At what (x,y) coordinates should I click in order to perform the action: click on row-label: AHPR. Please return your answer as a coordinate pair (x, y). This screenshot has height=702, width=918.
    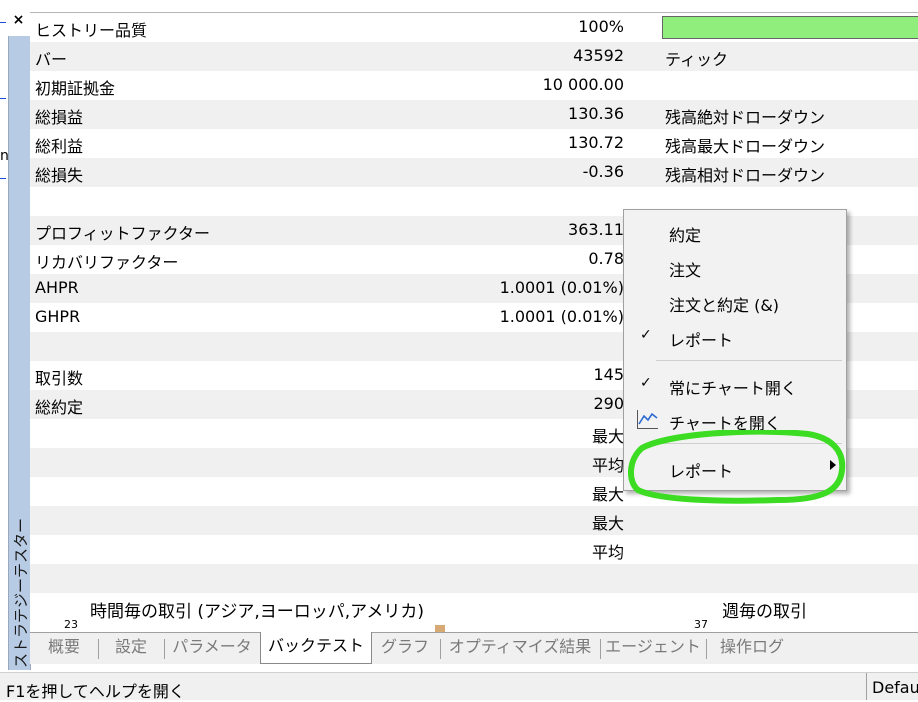
    Looking at the image, I should click on (57, 287).